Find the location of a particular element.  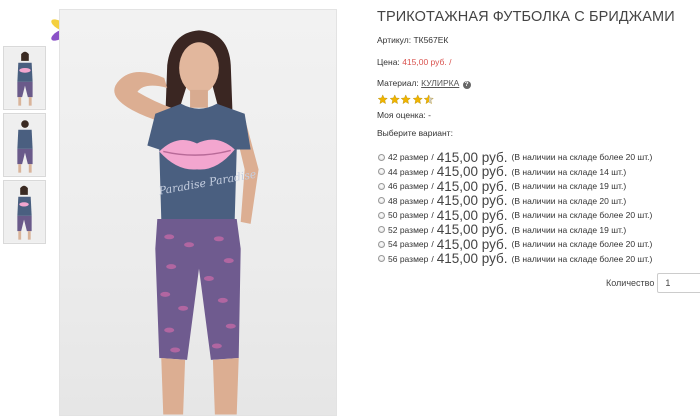

variant-size: 54 размер is located at coordinates (408, 244).